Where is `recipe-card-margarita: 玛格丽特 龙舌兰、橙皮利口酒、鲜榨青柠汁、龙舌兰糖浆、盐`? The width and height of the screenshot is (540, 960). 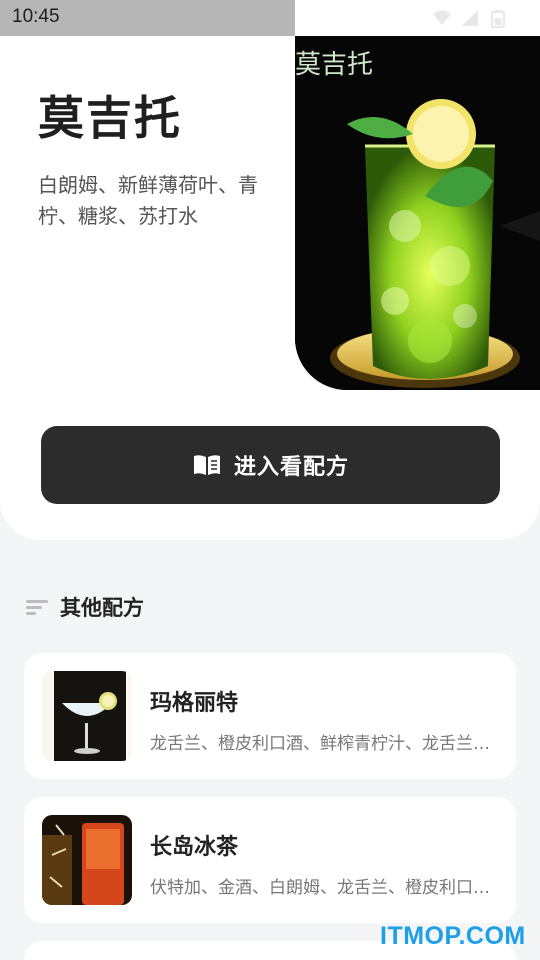
recipe-card-margarita: 玛格丽特 龙舌兰、橙皮利口酒、鲜榨青柠汁、龙舌兰糖浆、盐 is located at coordinates (270, 716).